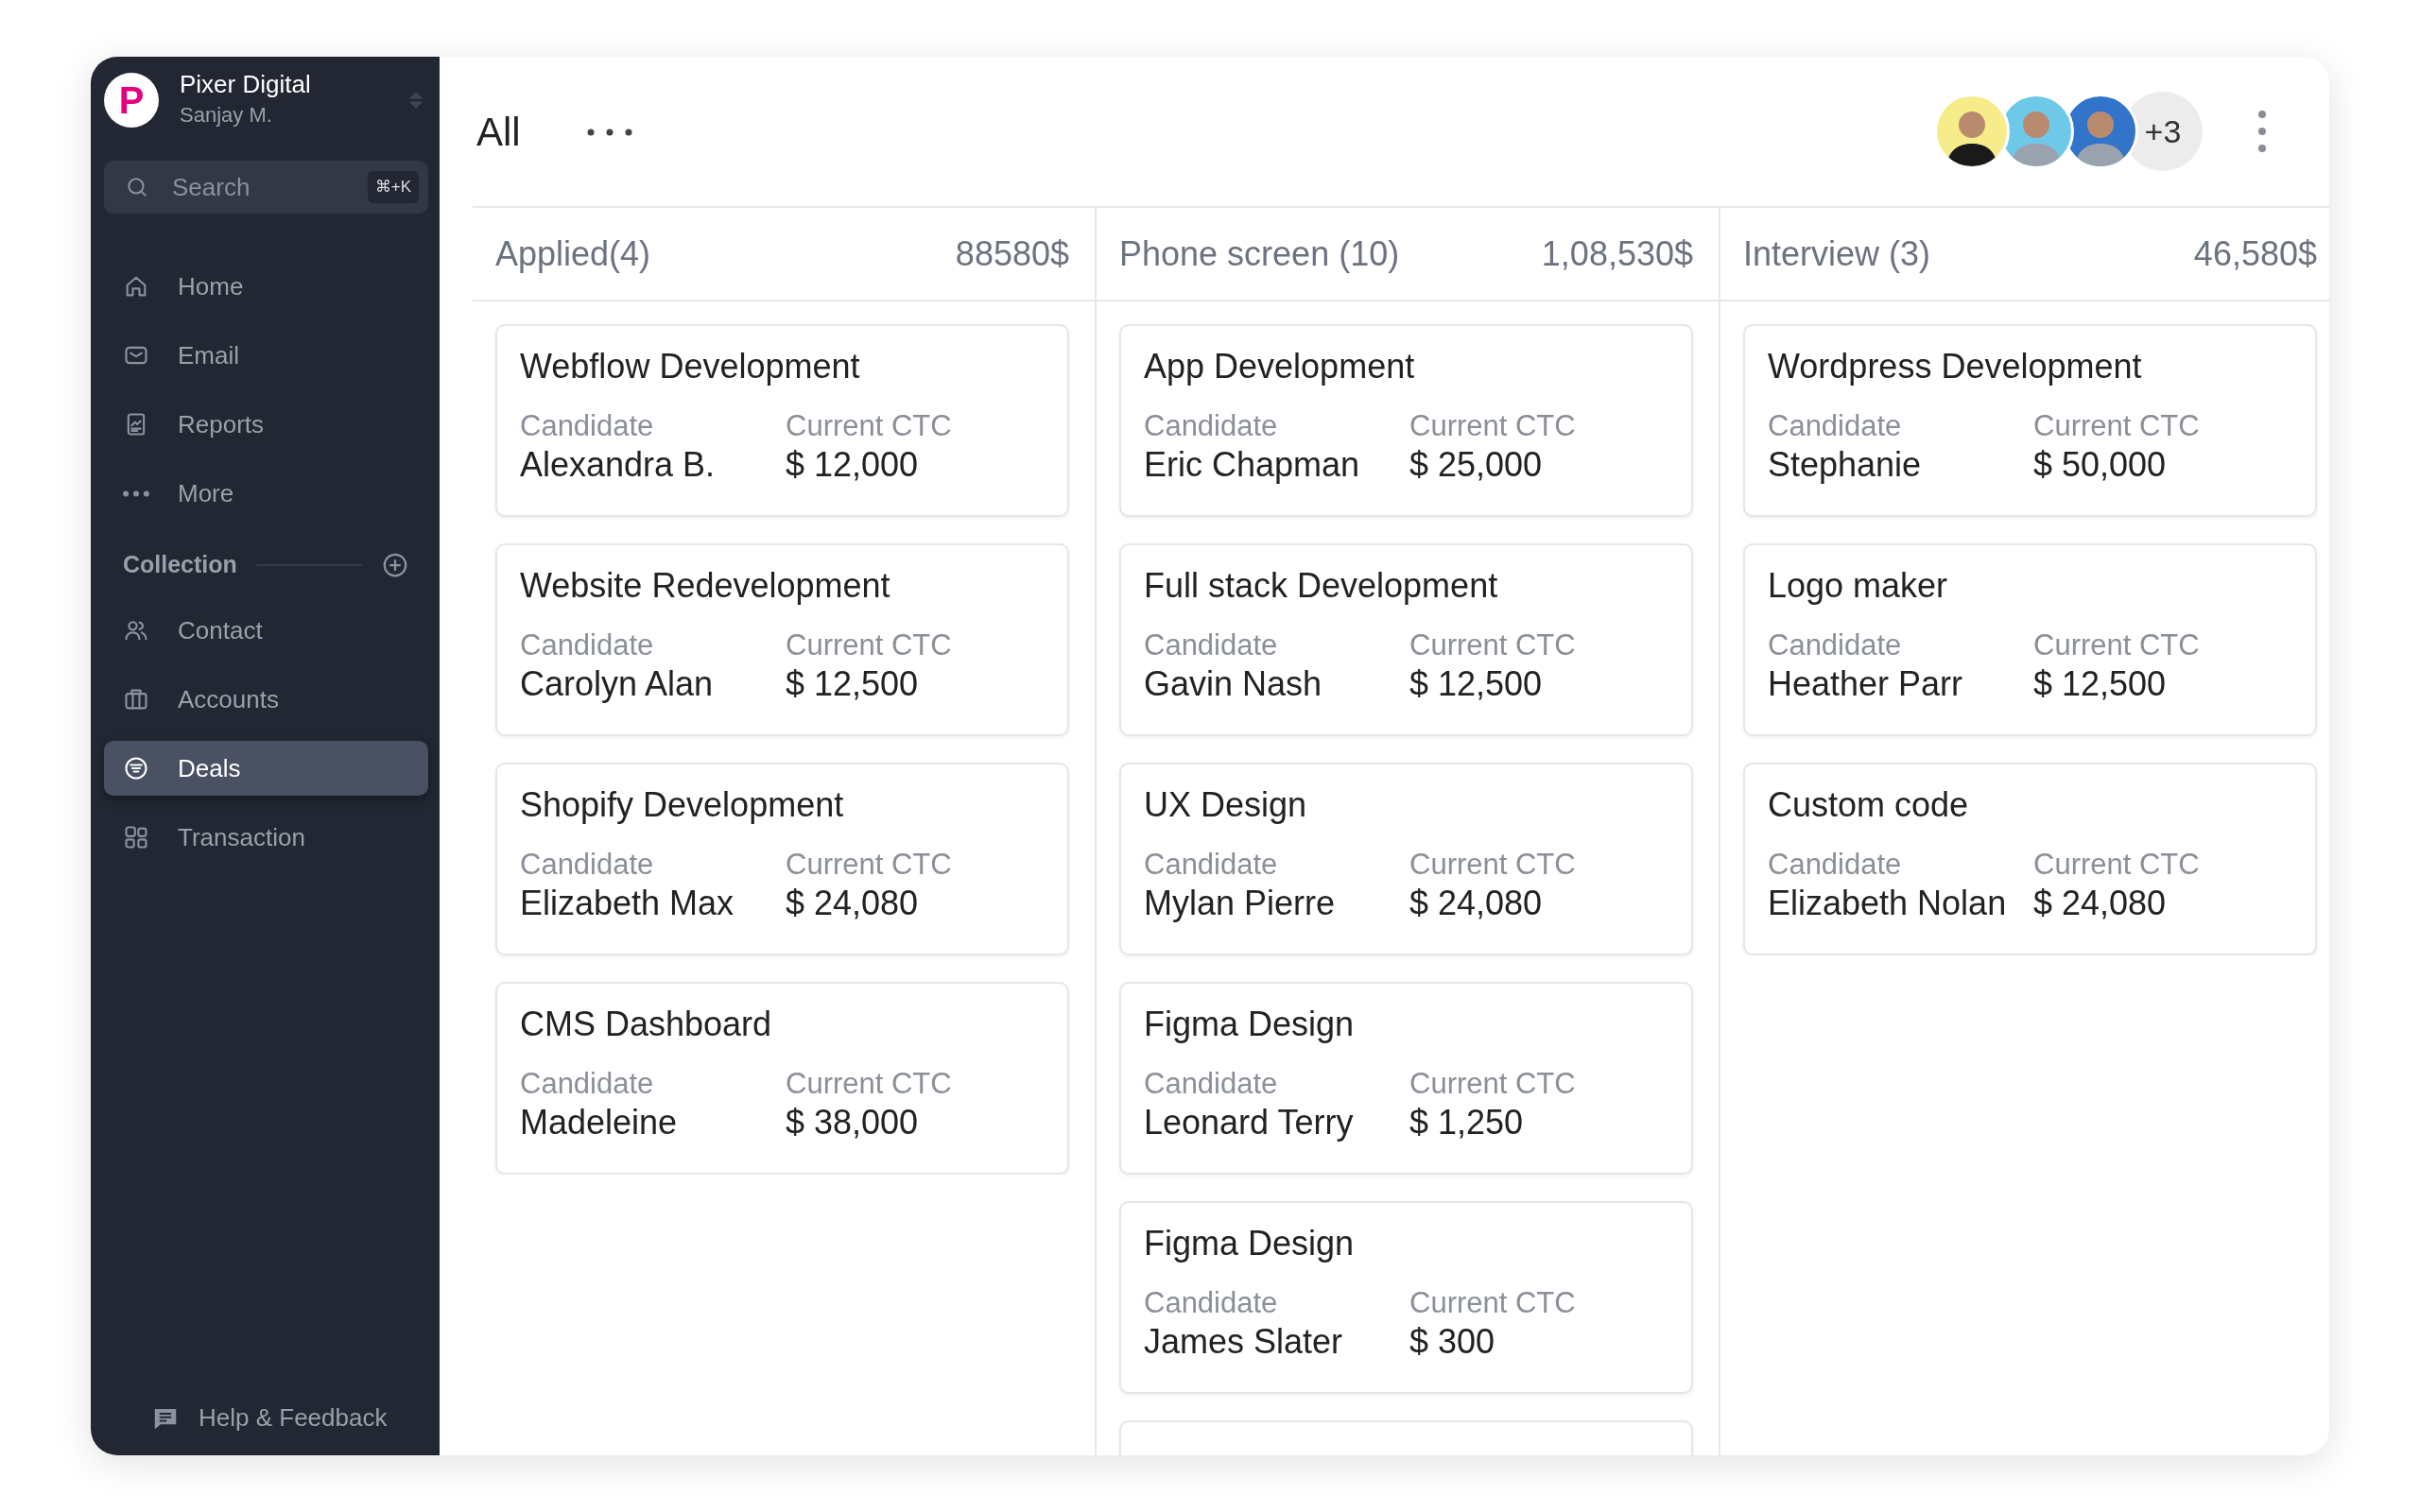  Describe the element at coordinates (853, 465) in the screenshot. I see `ctc-value: $ 12,000` at that location.